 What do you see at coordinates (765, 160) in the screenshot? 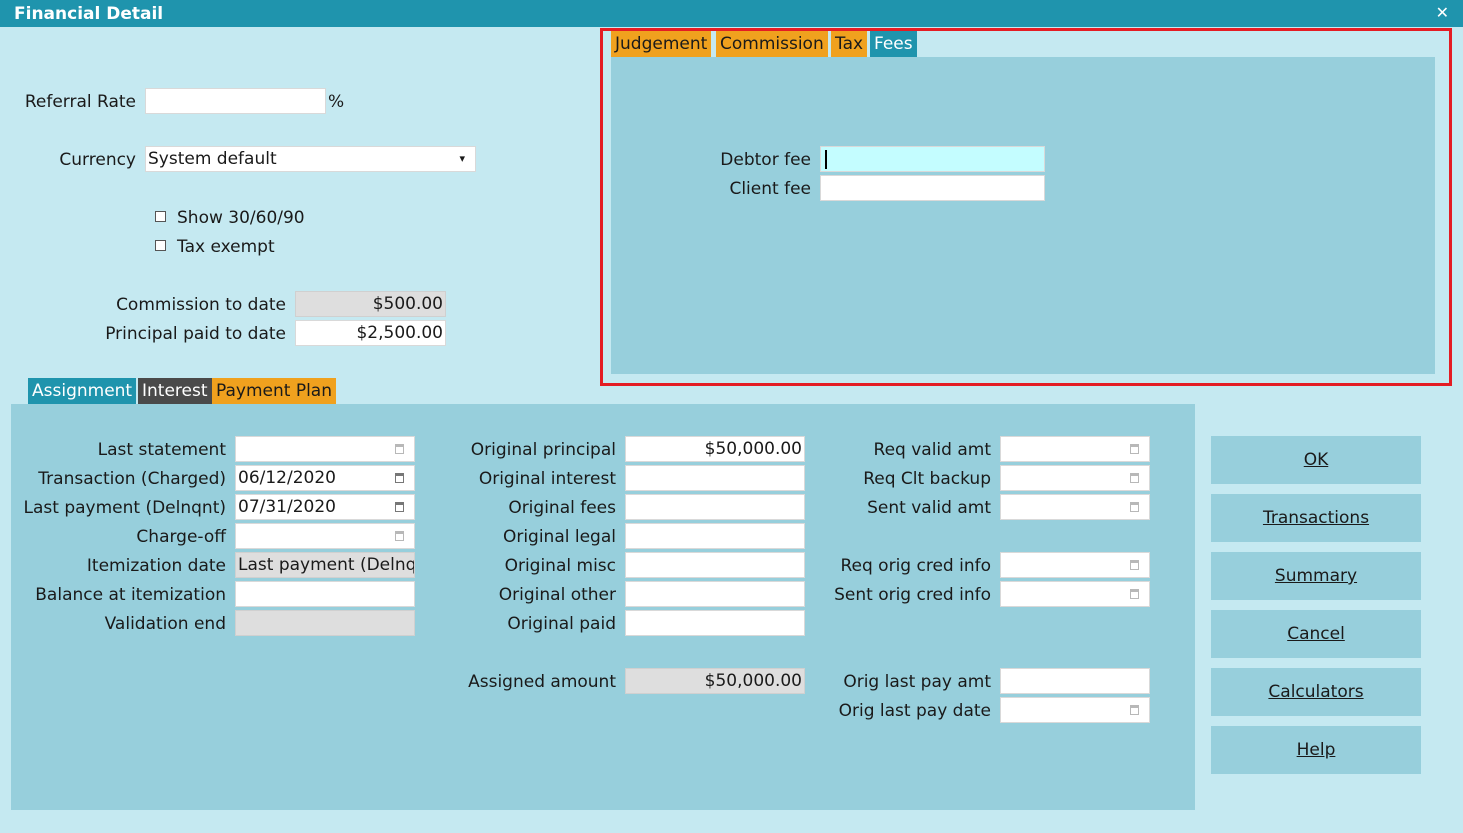
I see `debtor-fee-label: Debtor fee` at bounding box center [765, 160].